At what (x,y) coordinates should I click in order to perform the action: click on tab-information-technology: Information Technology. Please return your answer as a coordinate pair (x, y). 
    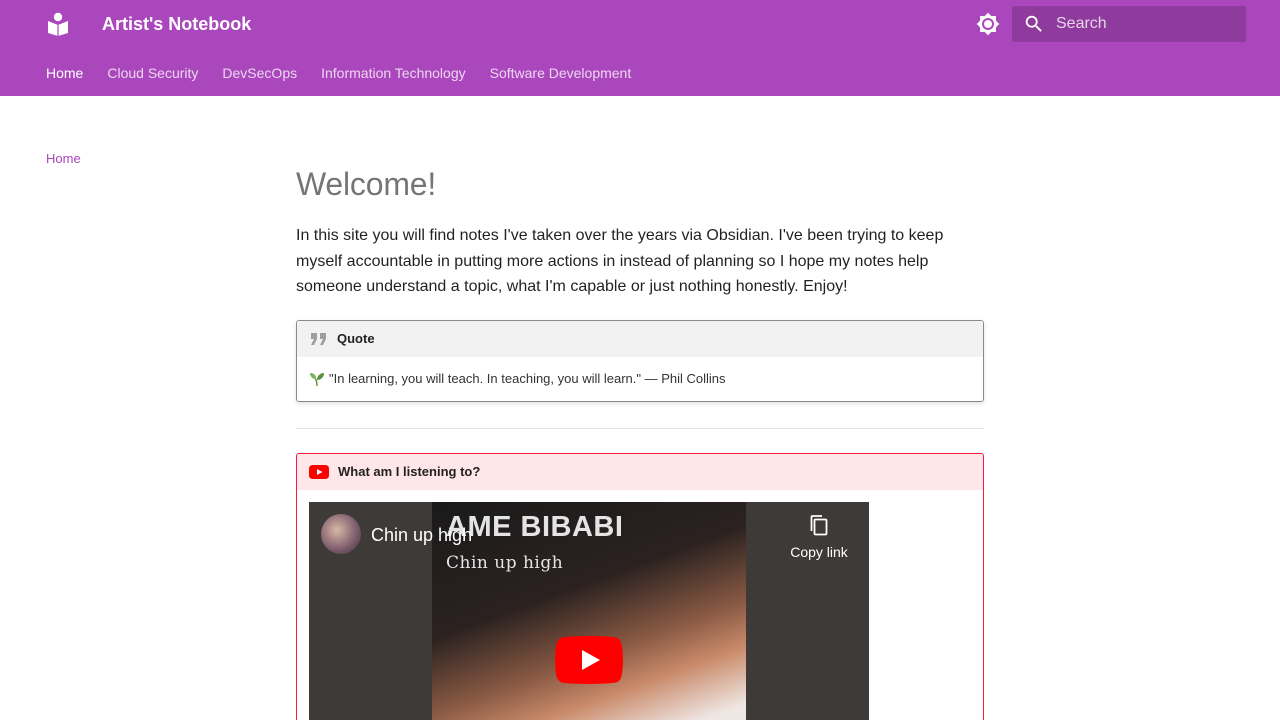
    Looking at the image, I should click on (393, 74).